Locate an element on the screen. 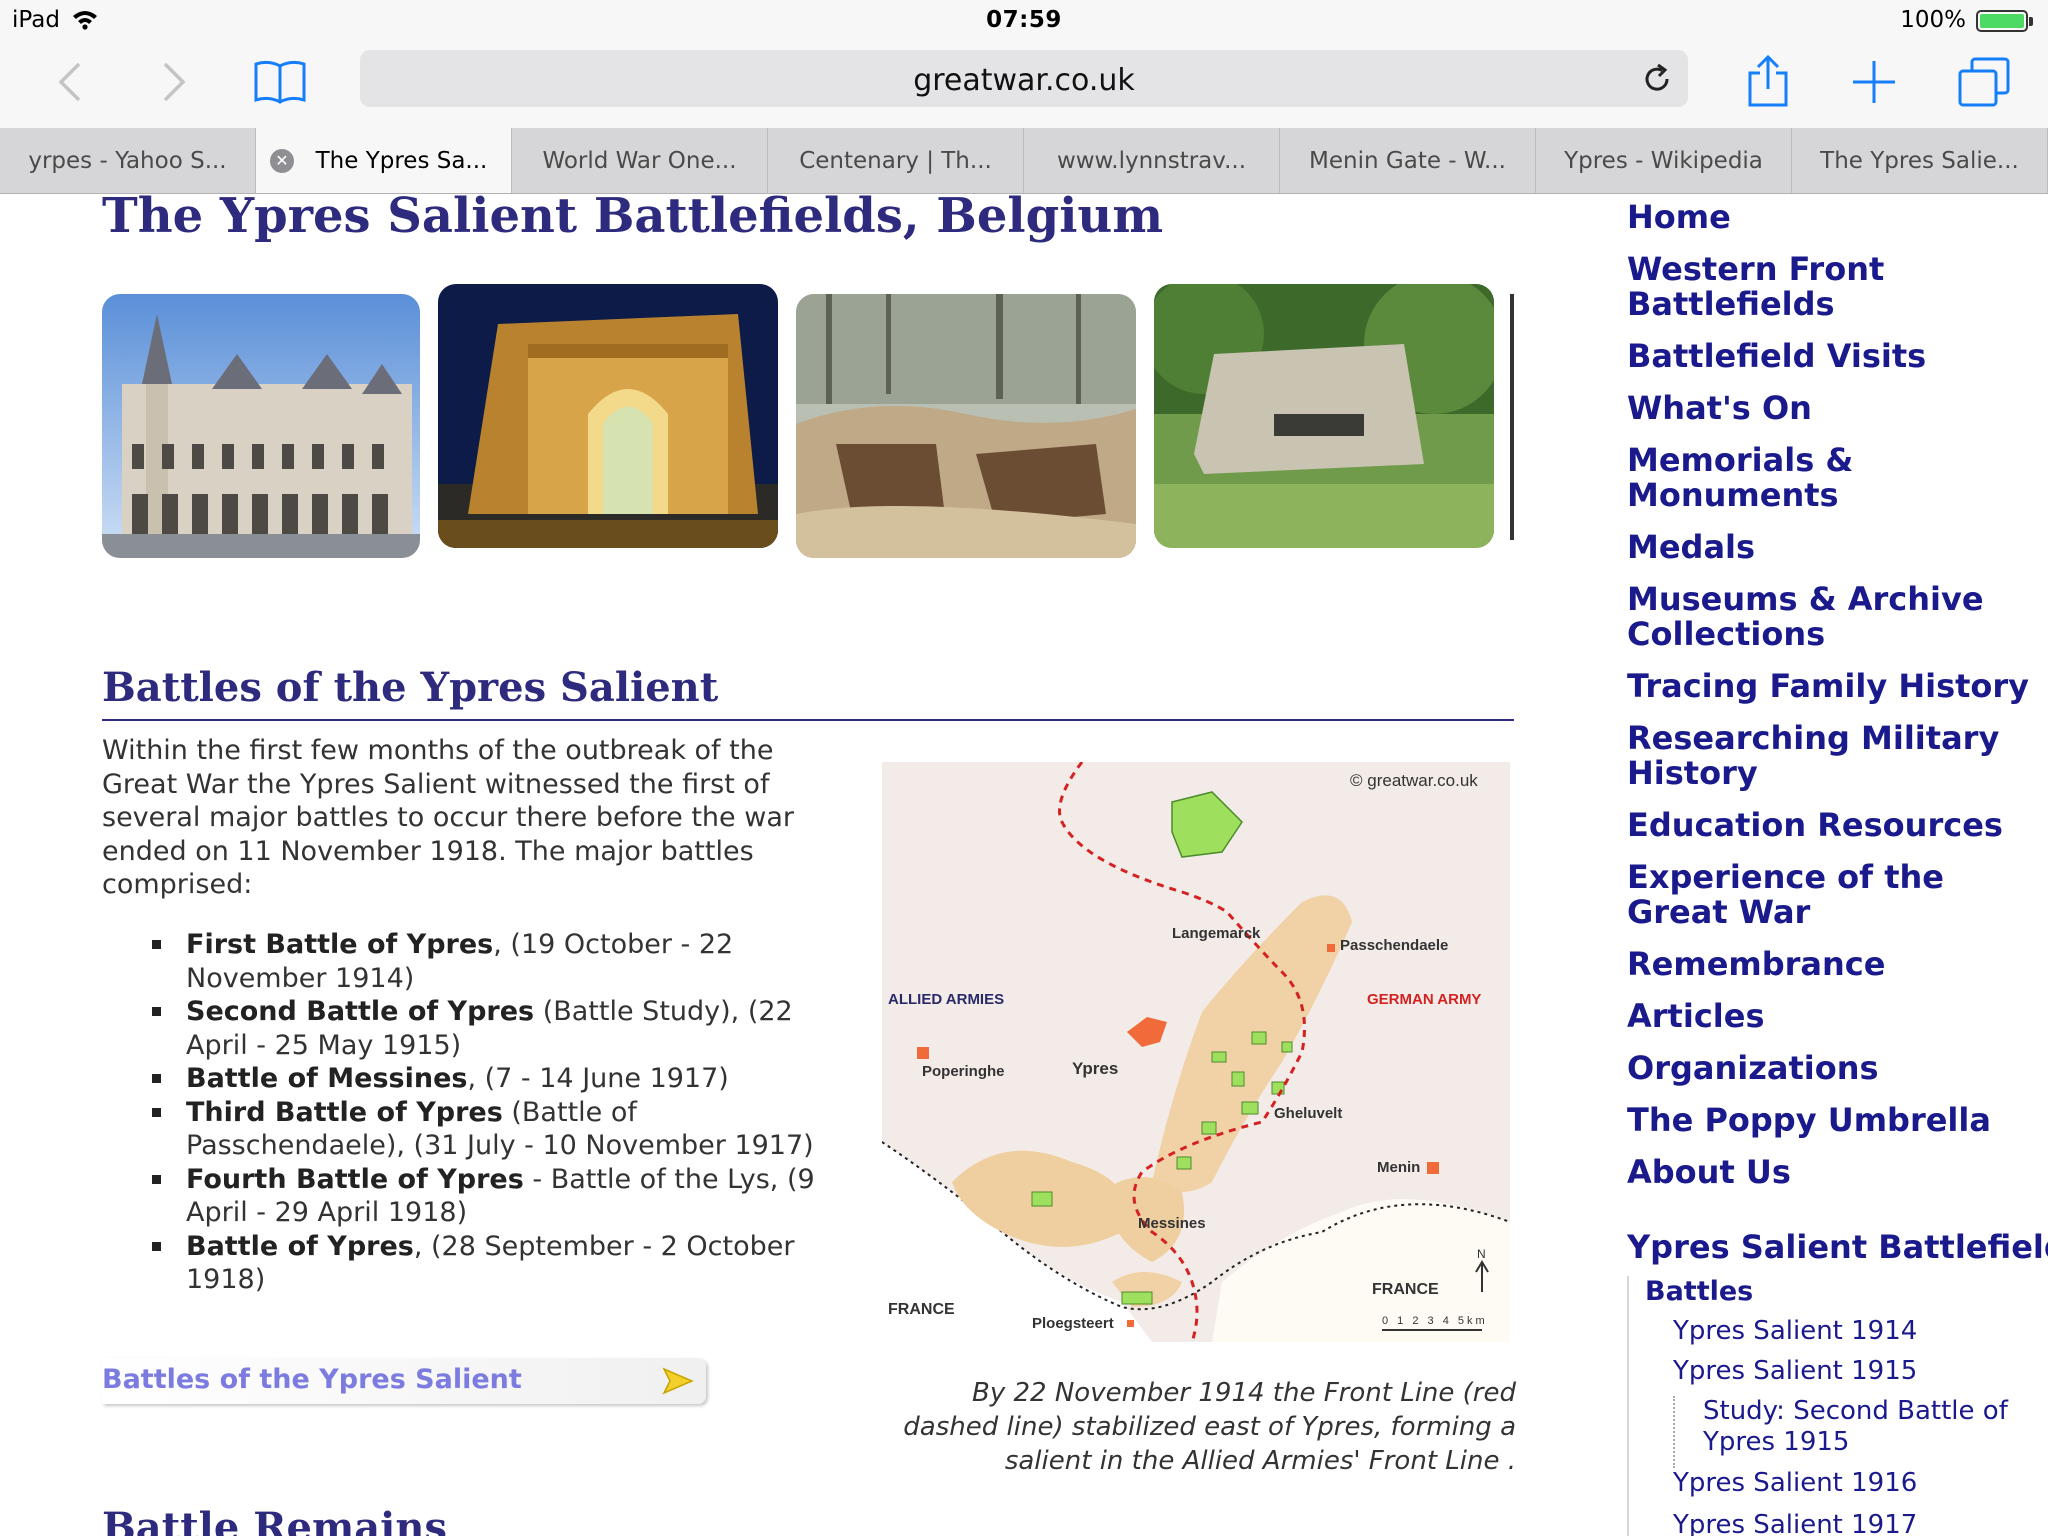 This screenshot has width=2048, height=1536. sidebar-link-1917: Ypres Salient 1917 is located at coordinates (1795, 1523).